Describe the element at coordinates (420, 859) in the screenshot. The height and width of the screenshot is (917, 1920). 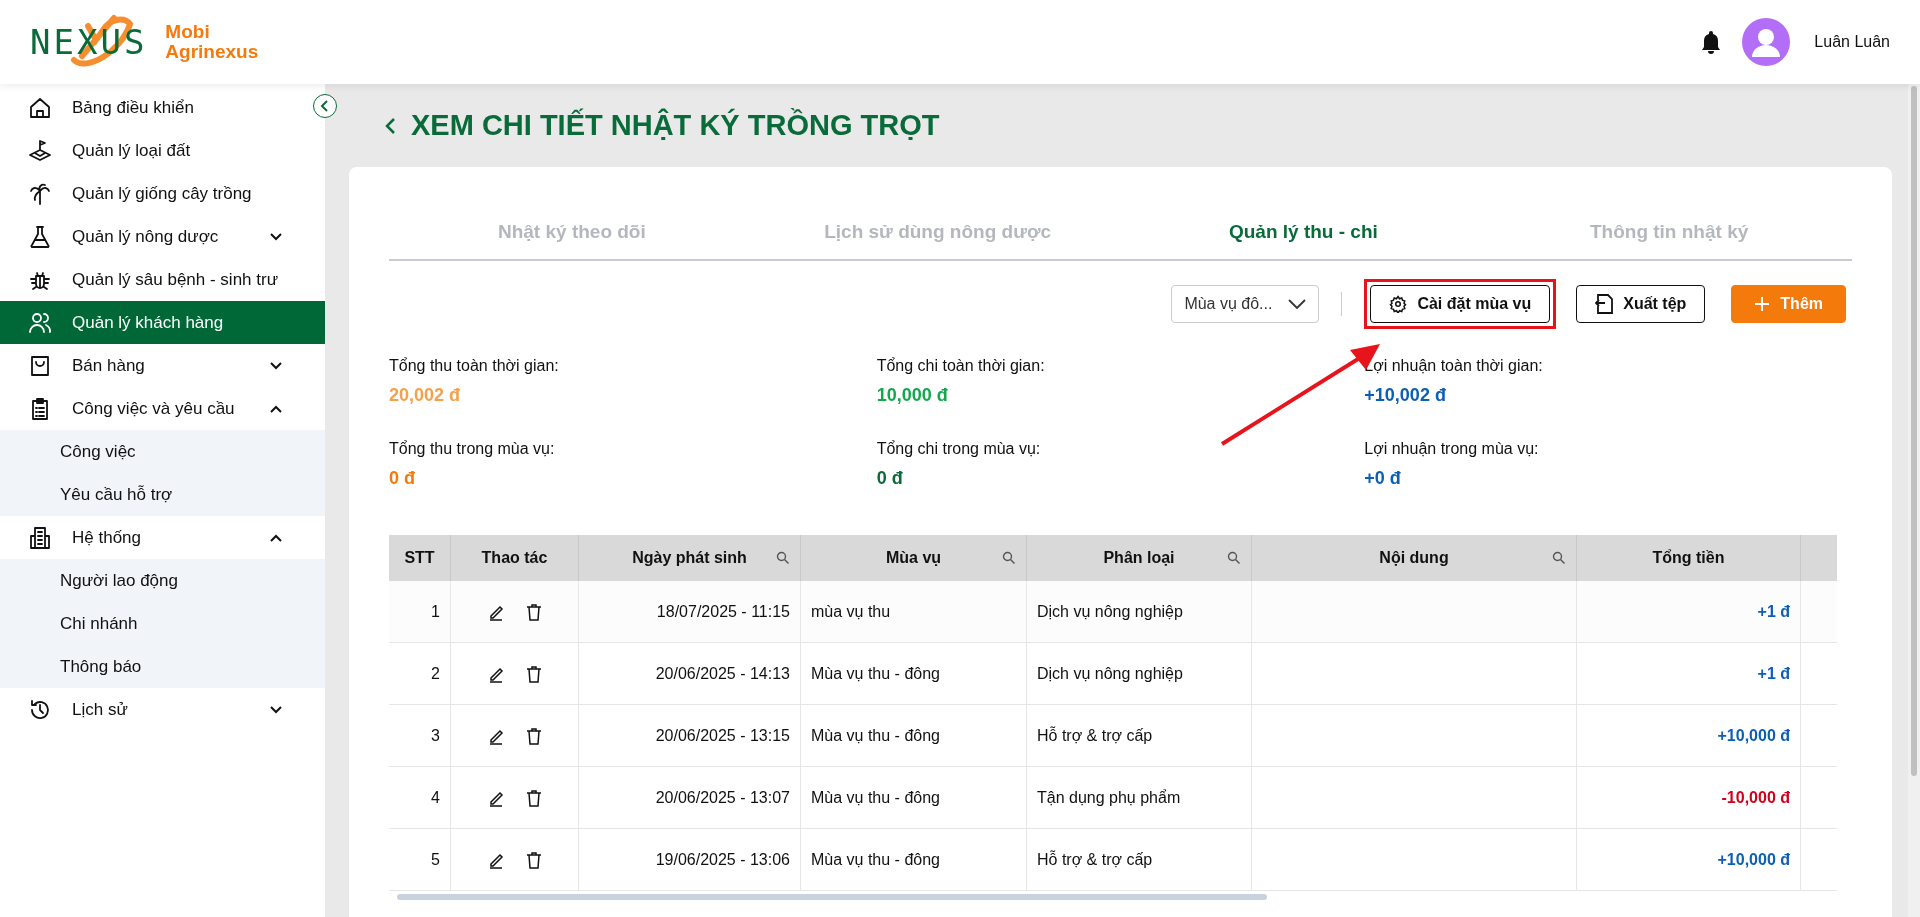
I see `table-cell: 5` at that location.